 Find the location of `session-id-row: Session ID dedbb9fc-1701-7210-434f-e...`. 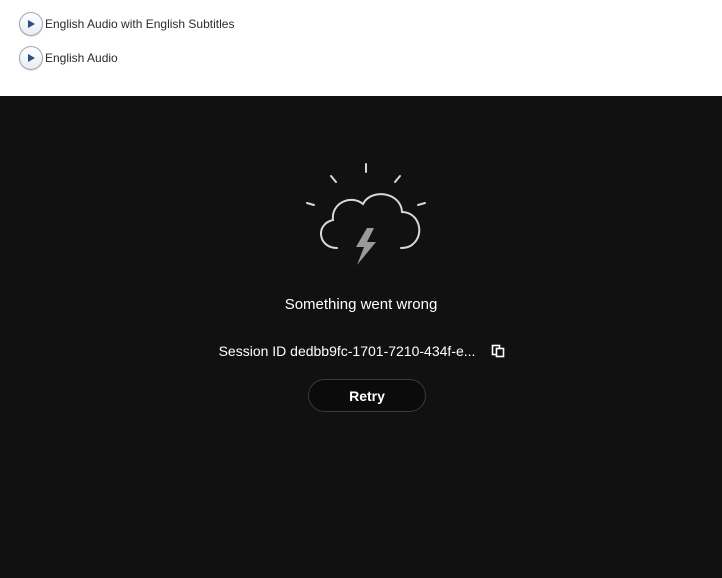

session-id-row: Session ID dedbb9fc-1701-7210-434f-e... is located at coordinates (361, 351).